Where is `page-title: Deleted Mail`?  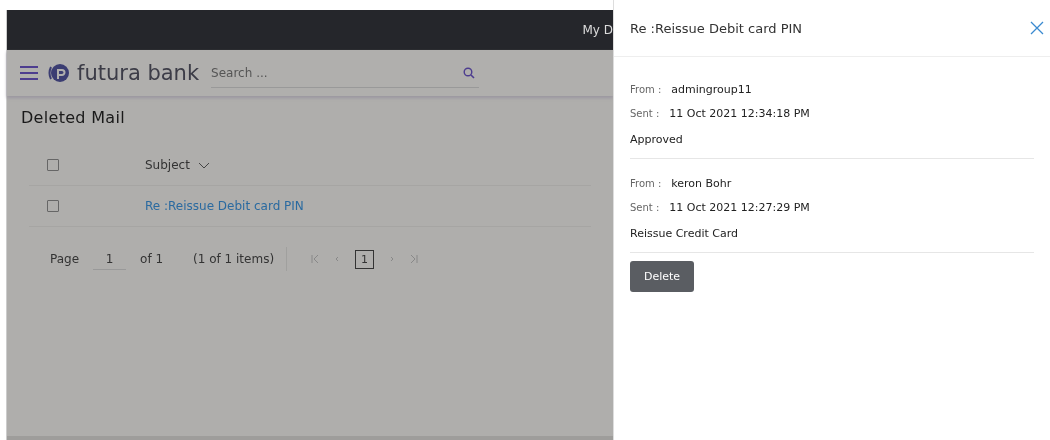 page-title: Deleted Mail is located at coordinates (73, 117).